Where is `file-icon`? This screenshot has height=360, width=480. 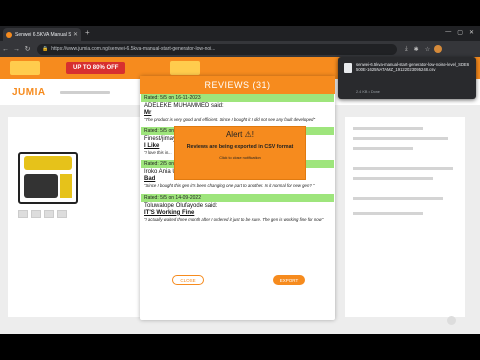
file-icon is located at coordinates (348, 68).